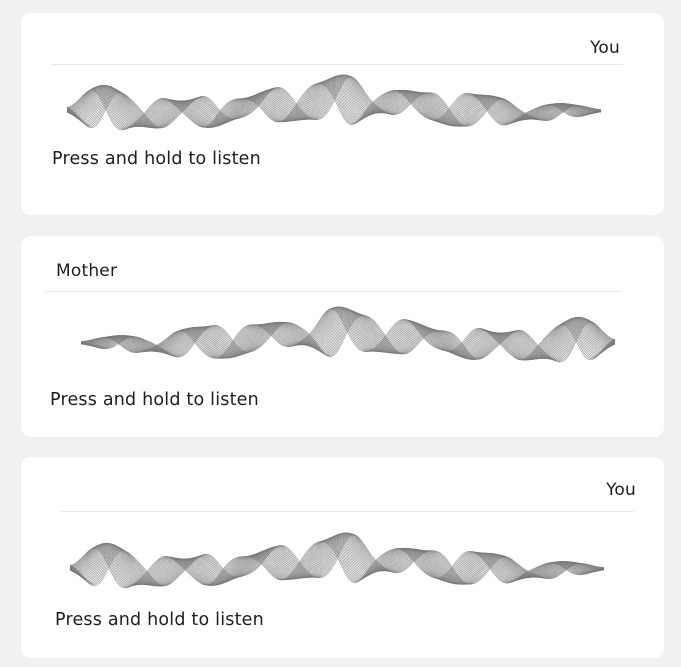 The width and height of the screenshot is (681, 667). Describe the element at coordinates (87, 271) in the screenshot. I see `speaker-label: Mother` at that location.